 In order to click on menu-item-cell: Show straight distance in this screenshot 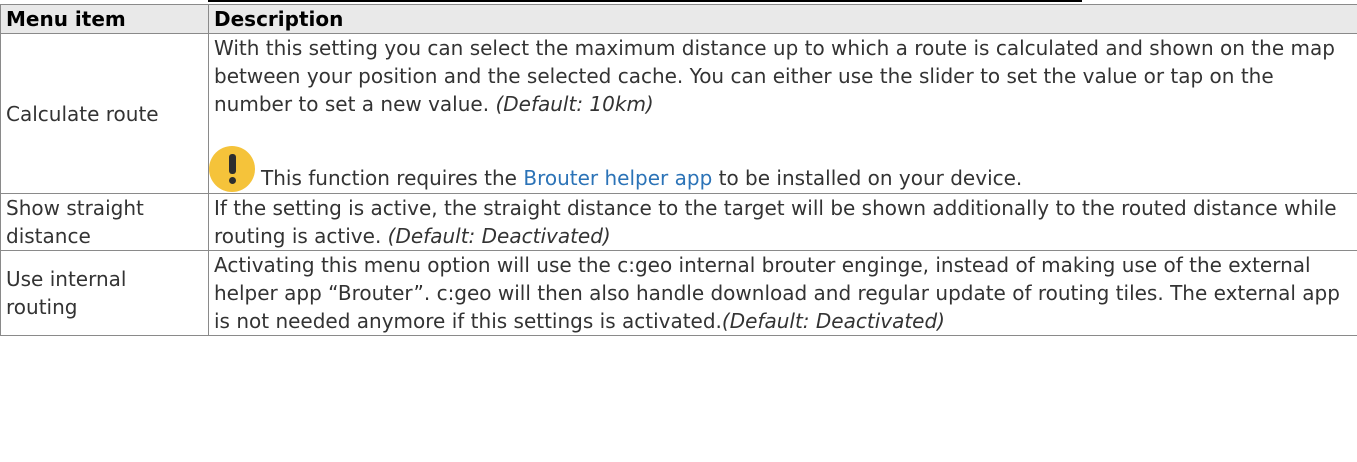, I will do `click(104, 222)`.